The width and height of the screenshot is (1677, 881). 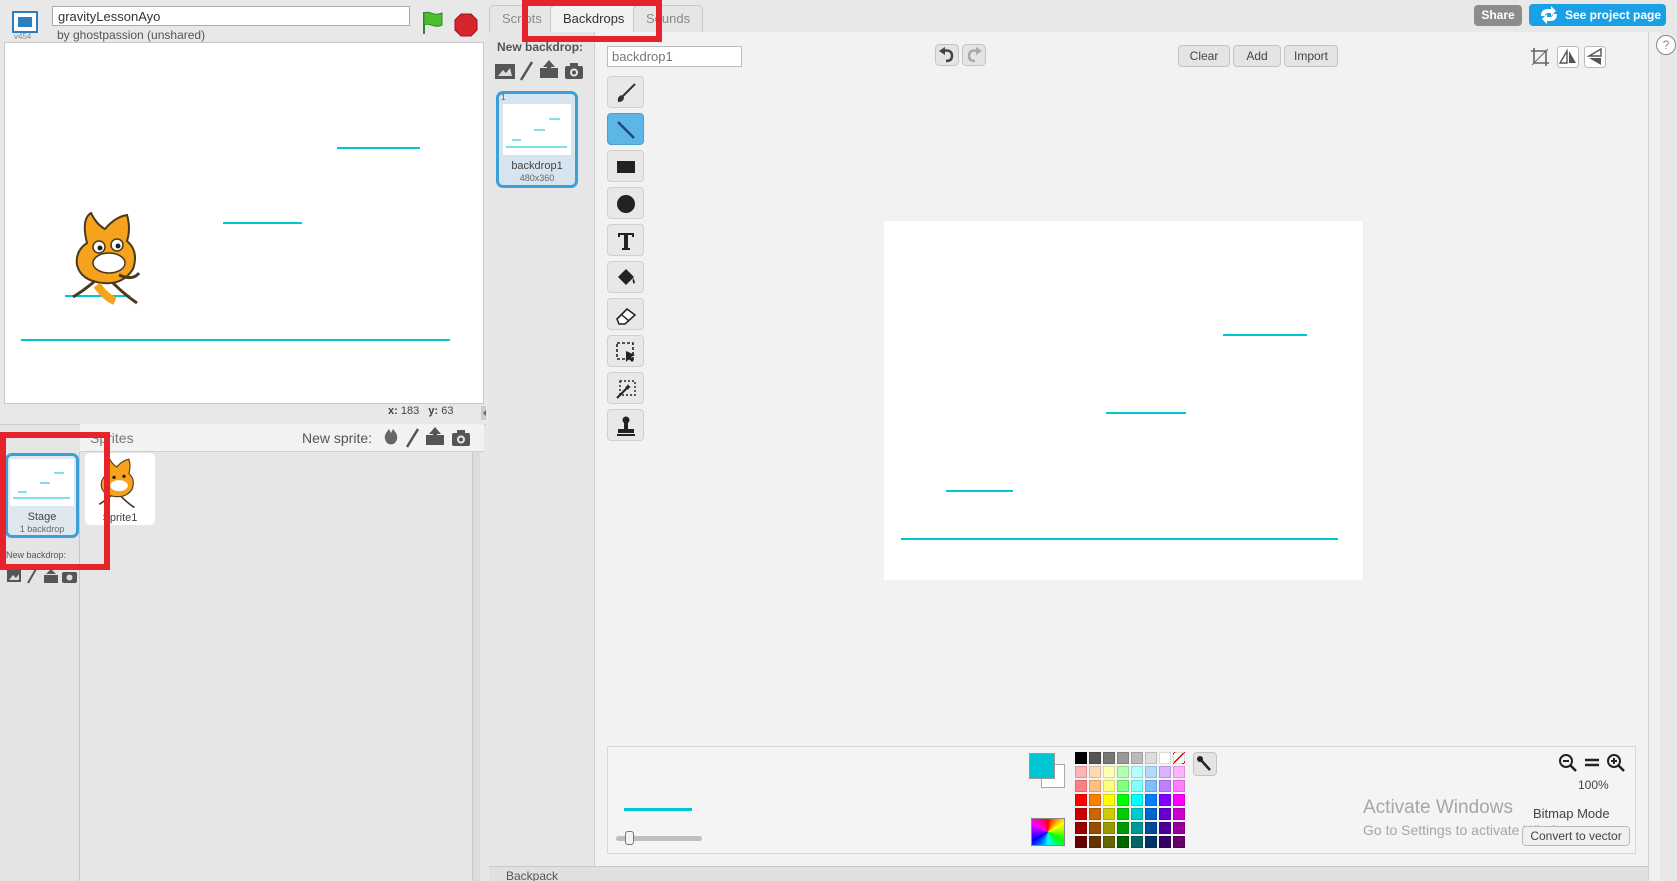 What do you see at coordinates (1568, 762) in the screenshot?
I see `zoom-out-icon` at bounding box center [1568, 762].